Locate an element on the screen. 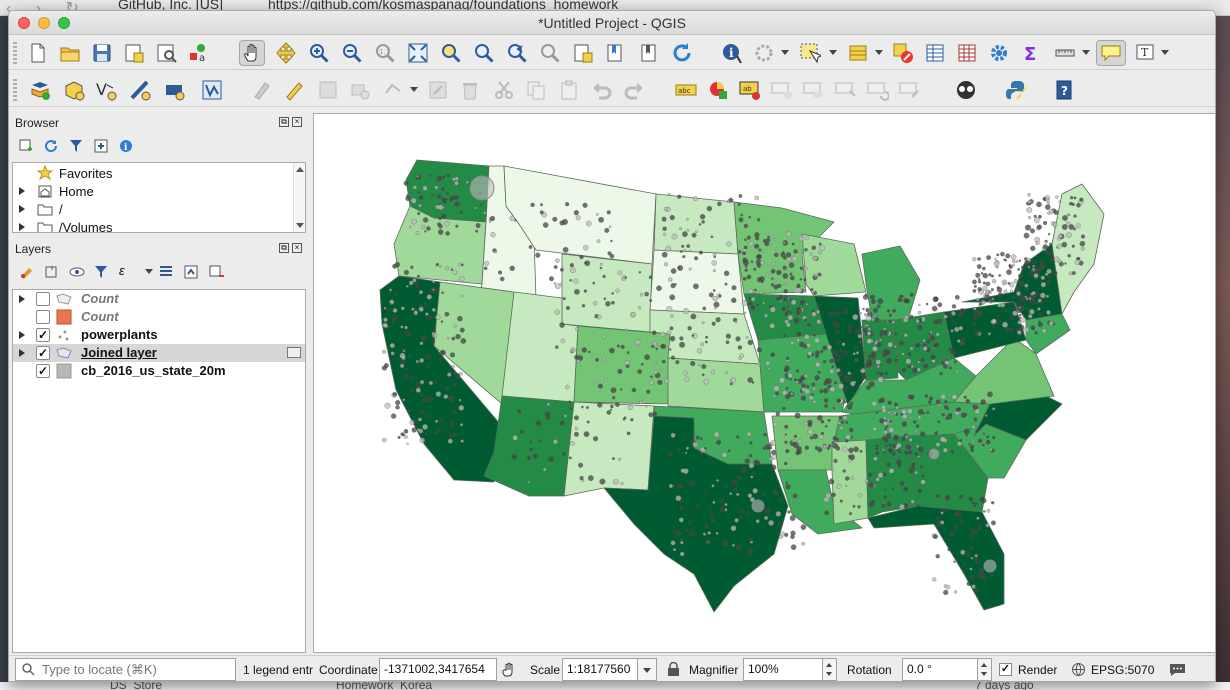 The width and height of the screenshot is (1230, 690). paste-features-icon is located at coordinates (569, 90).